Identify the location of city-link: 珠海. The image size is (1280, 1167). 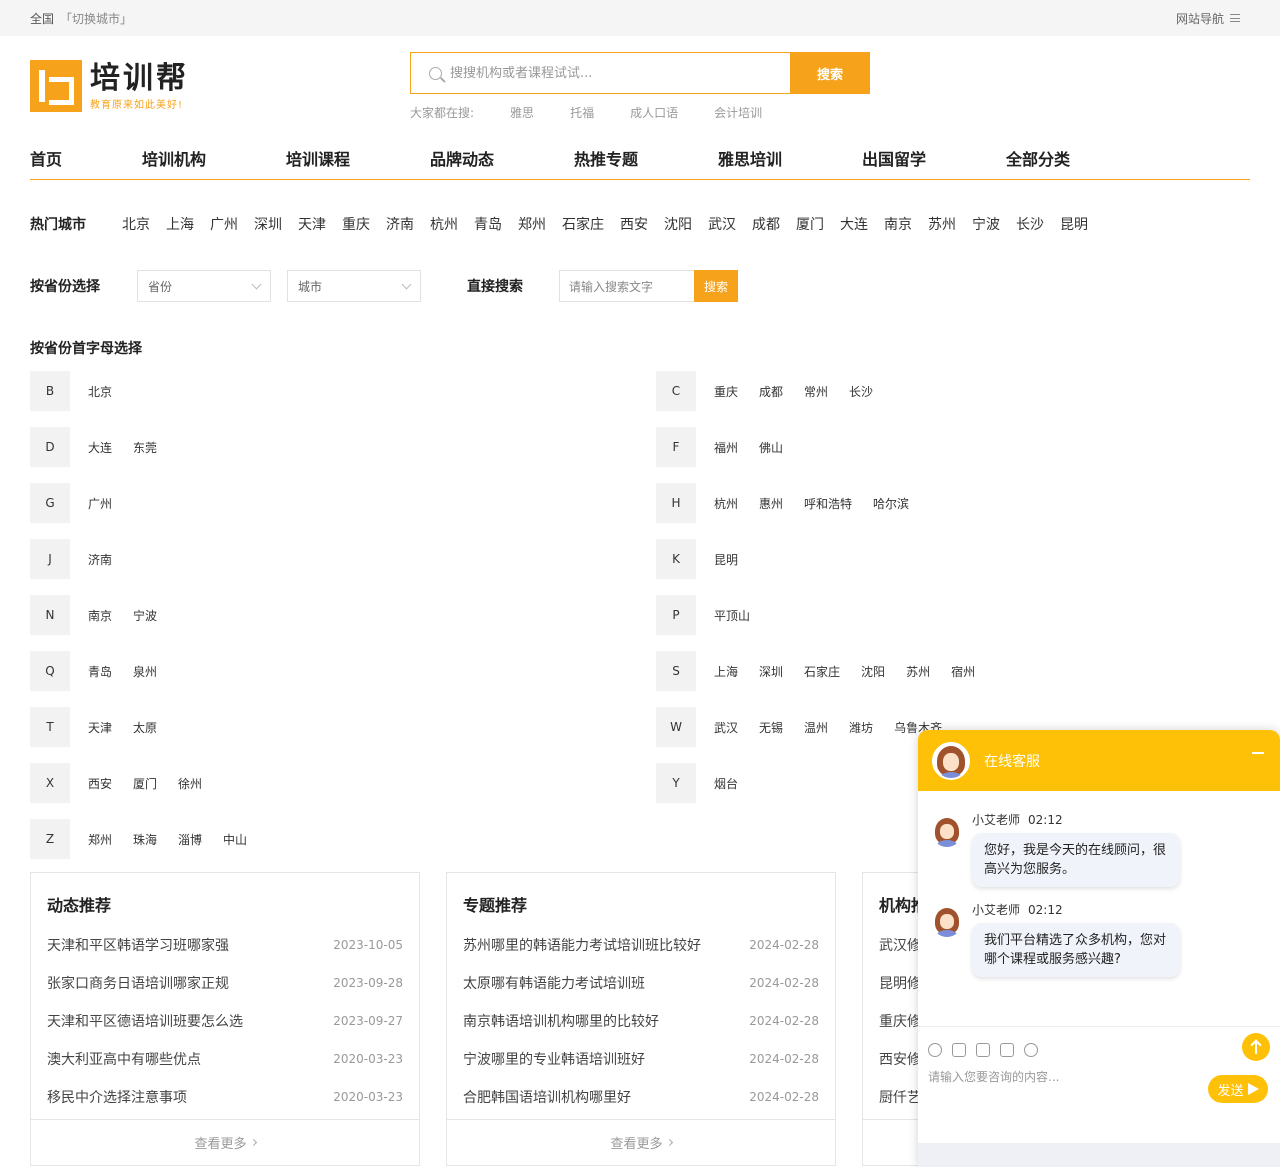
(145, 839).